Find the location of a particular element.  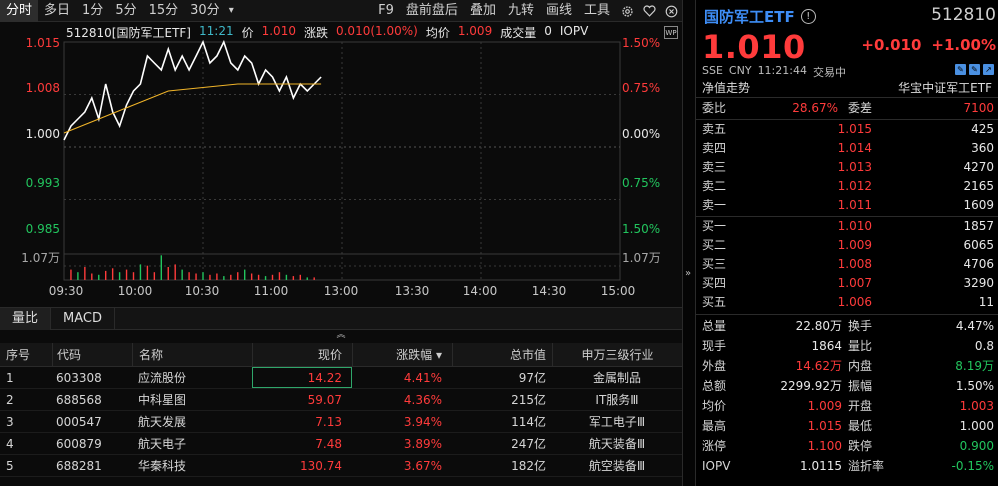

ask-row: 卖二 1.012 2165 is located at coordinates (847, 186).